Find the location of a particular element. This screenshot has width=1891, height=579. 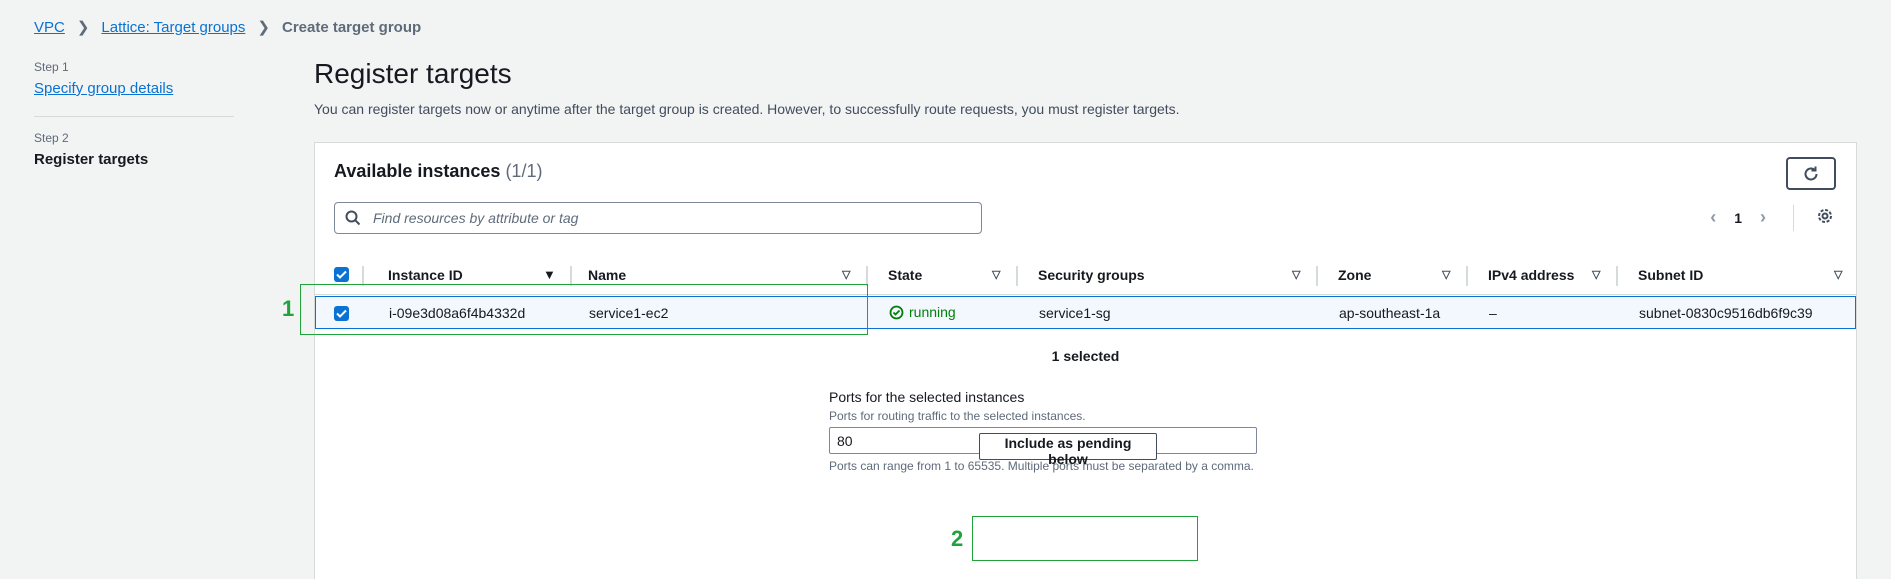

column-header-name: Name is located at coordinates (607, 275).